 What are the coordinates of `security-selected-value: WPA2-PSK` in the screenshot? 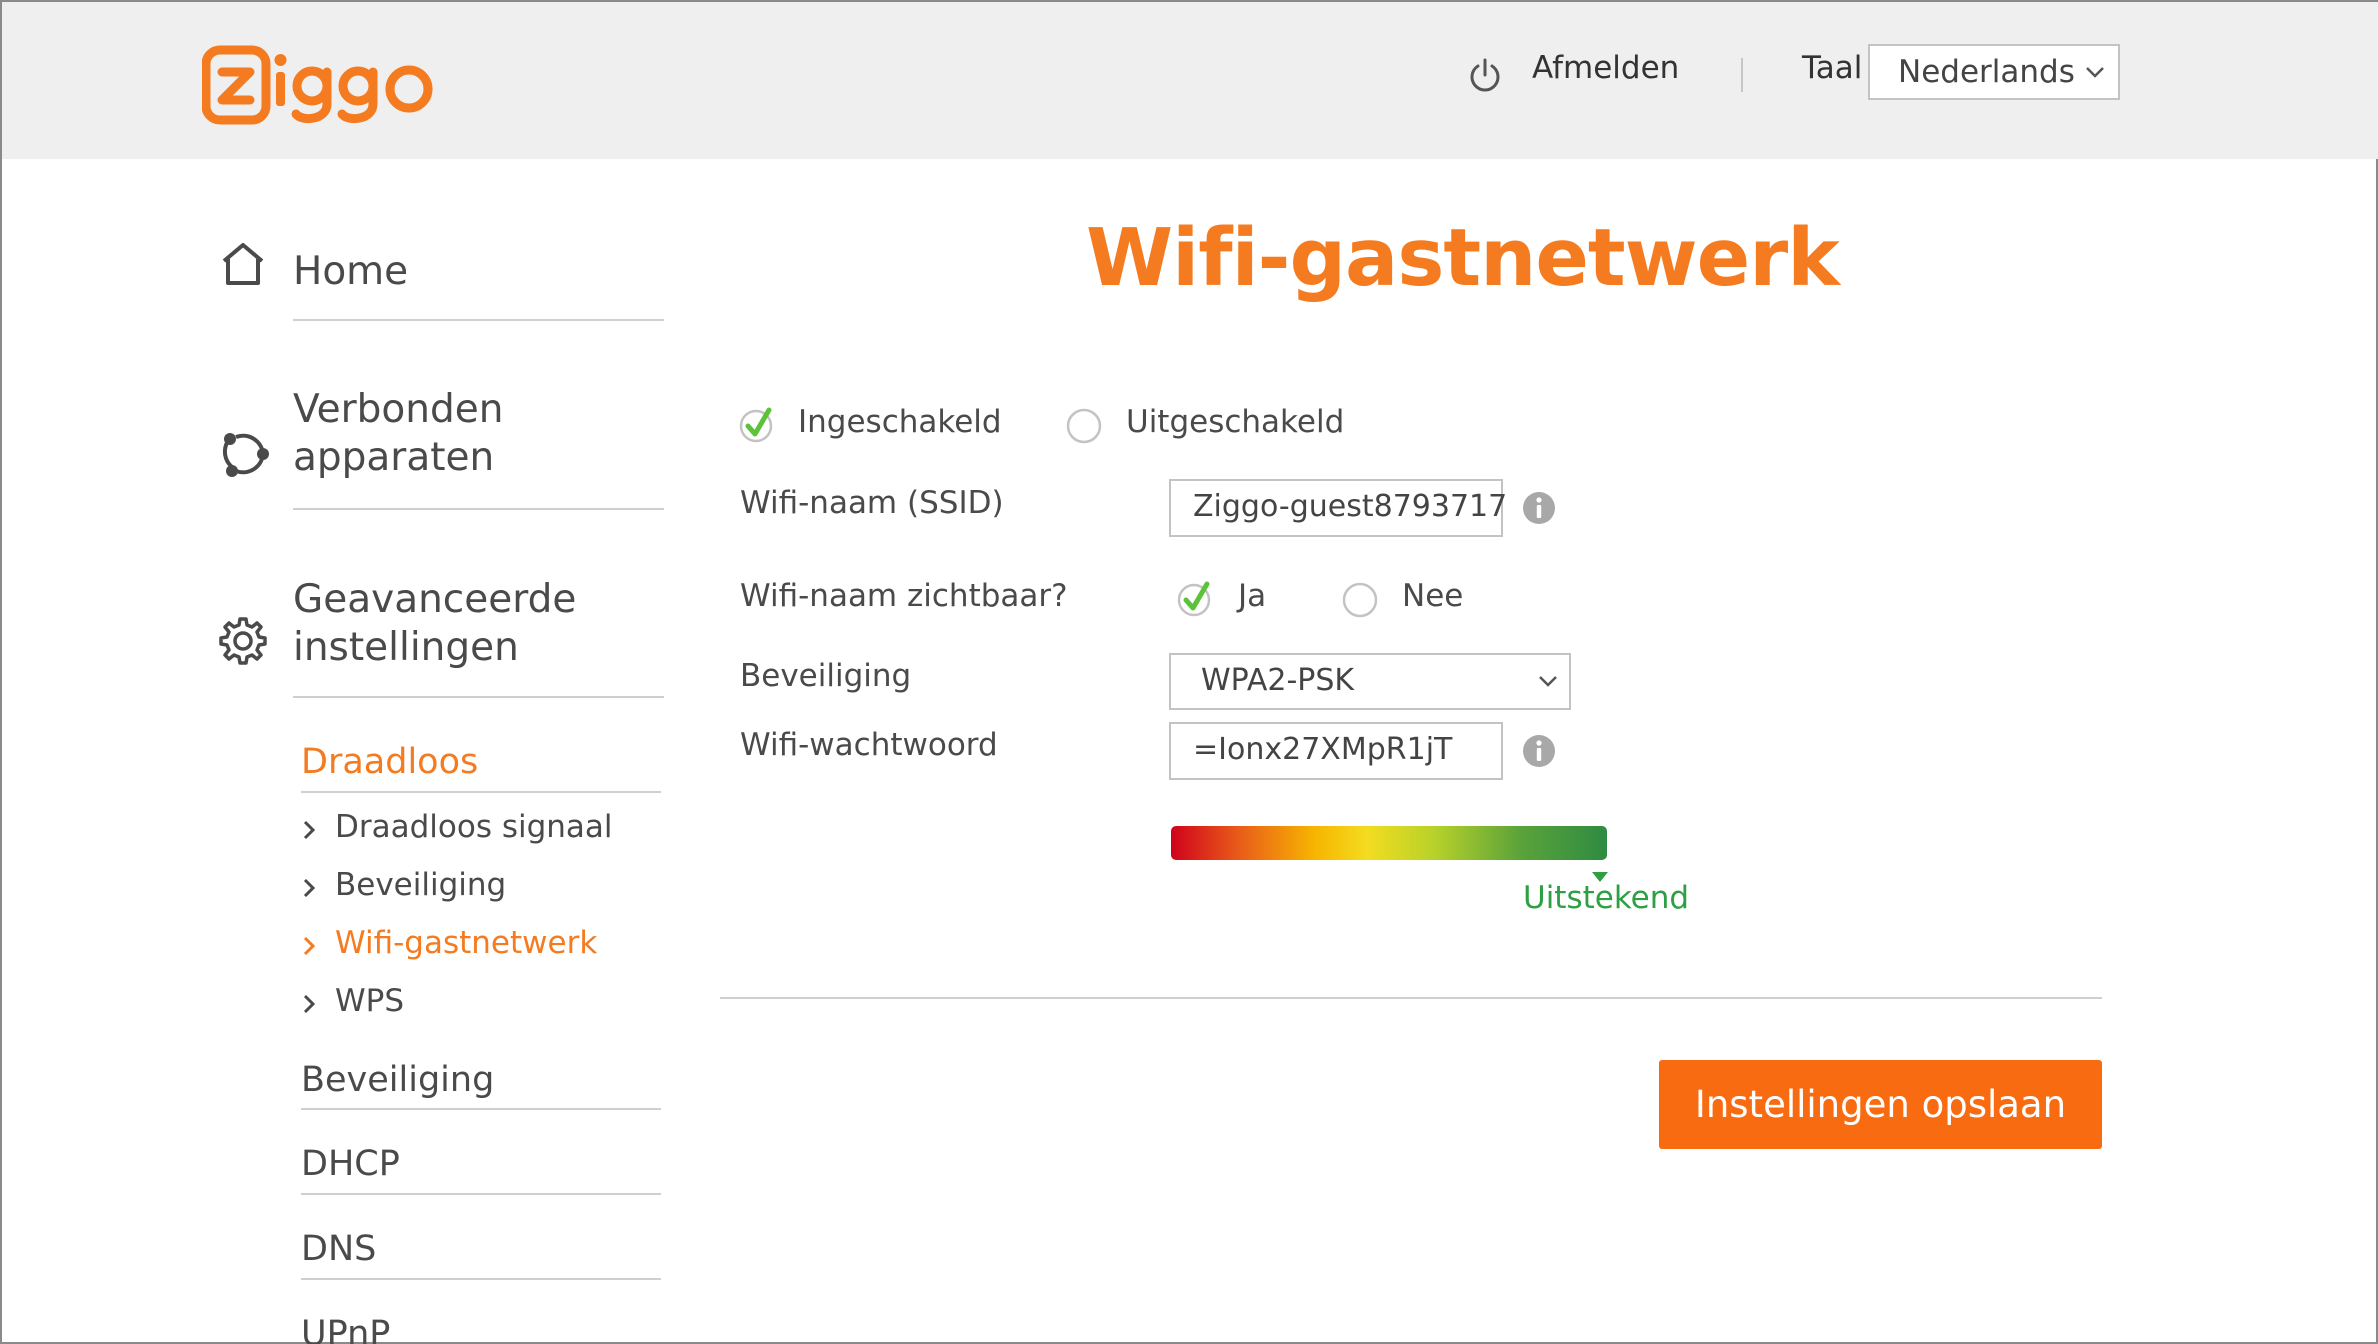 It's located at (1278, 680).